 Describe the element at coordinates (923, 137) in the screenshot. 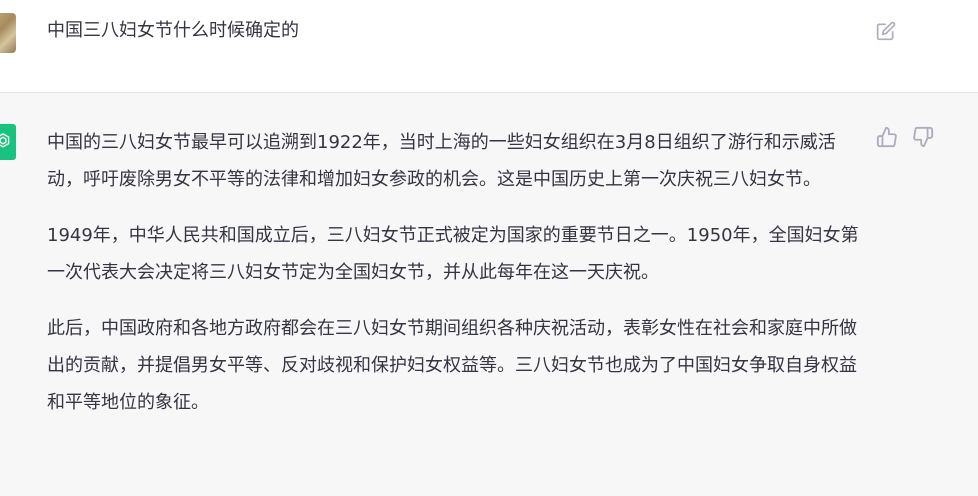

I see `thumbs-down-icon` at that location.